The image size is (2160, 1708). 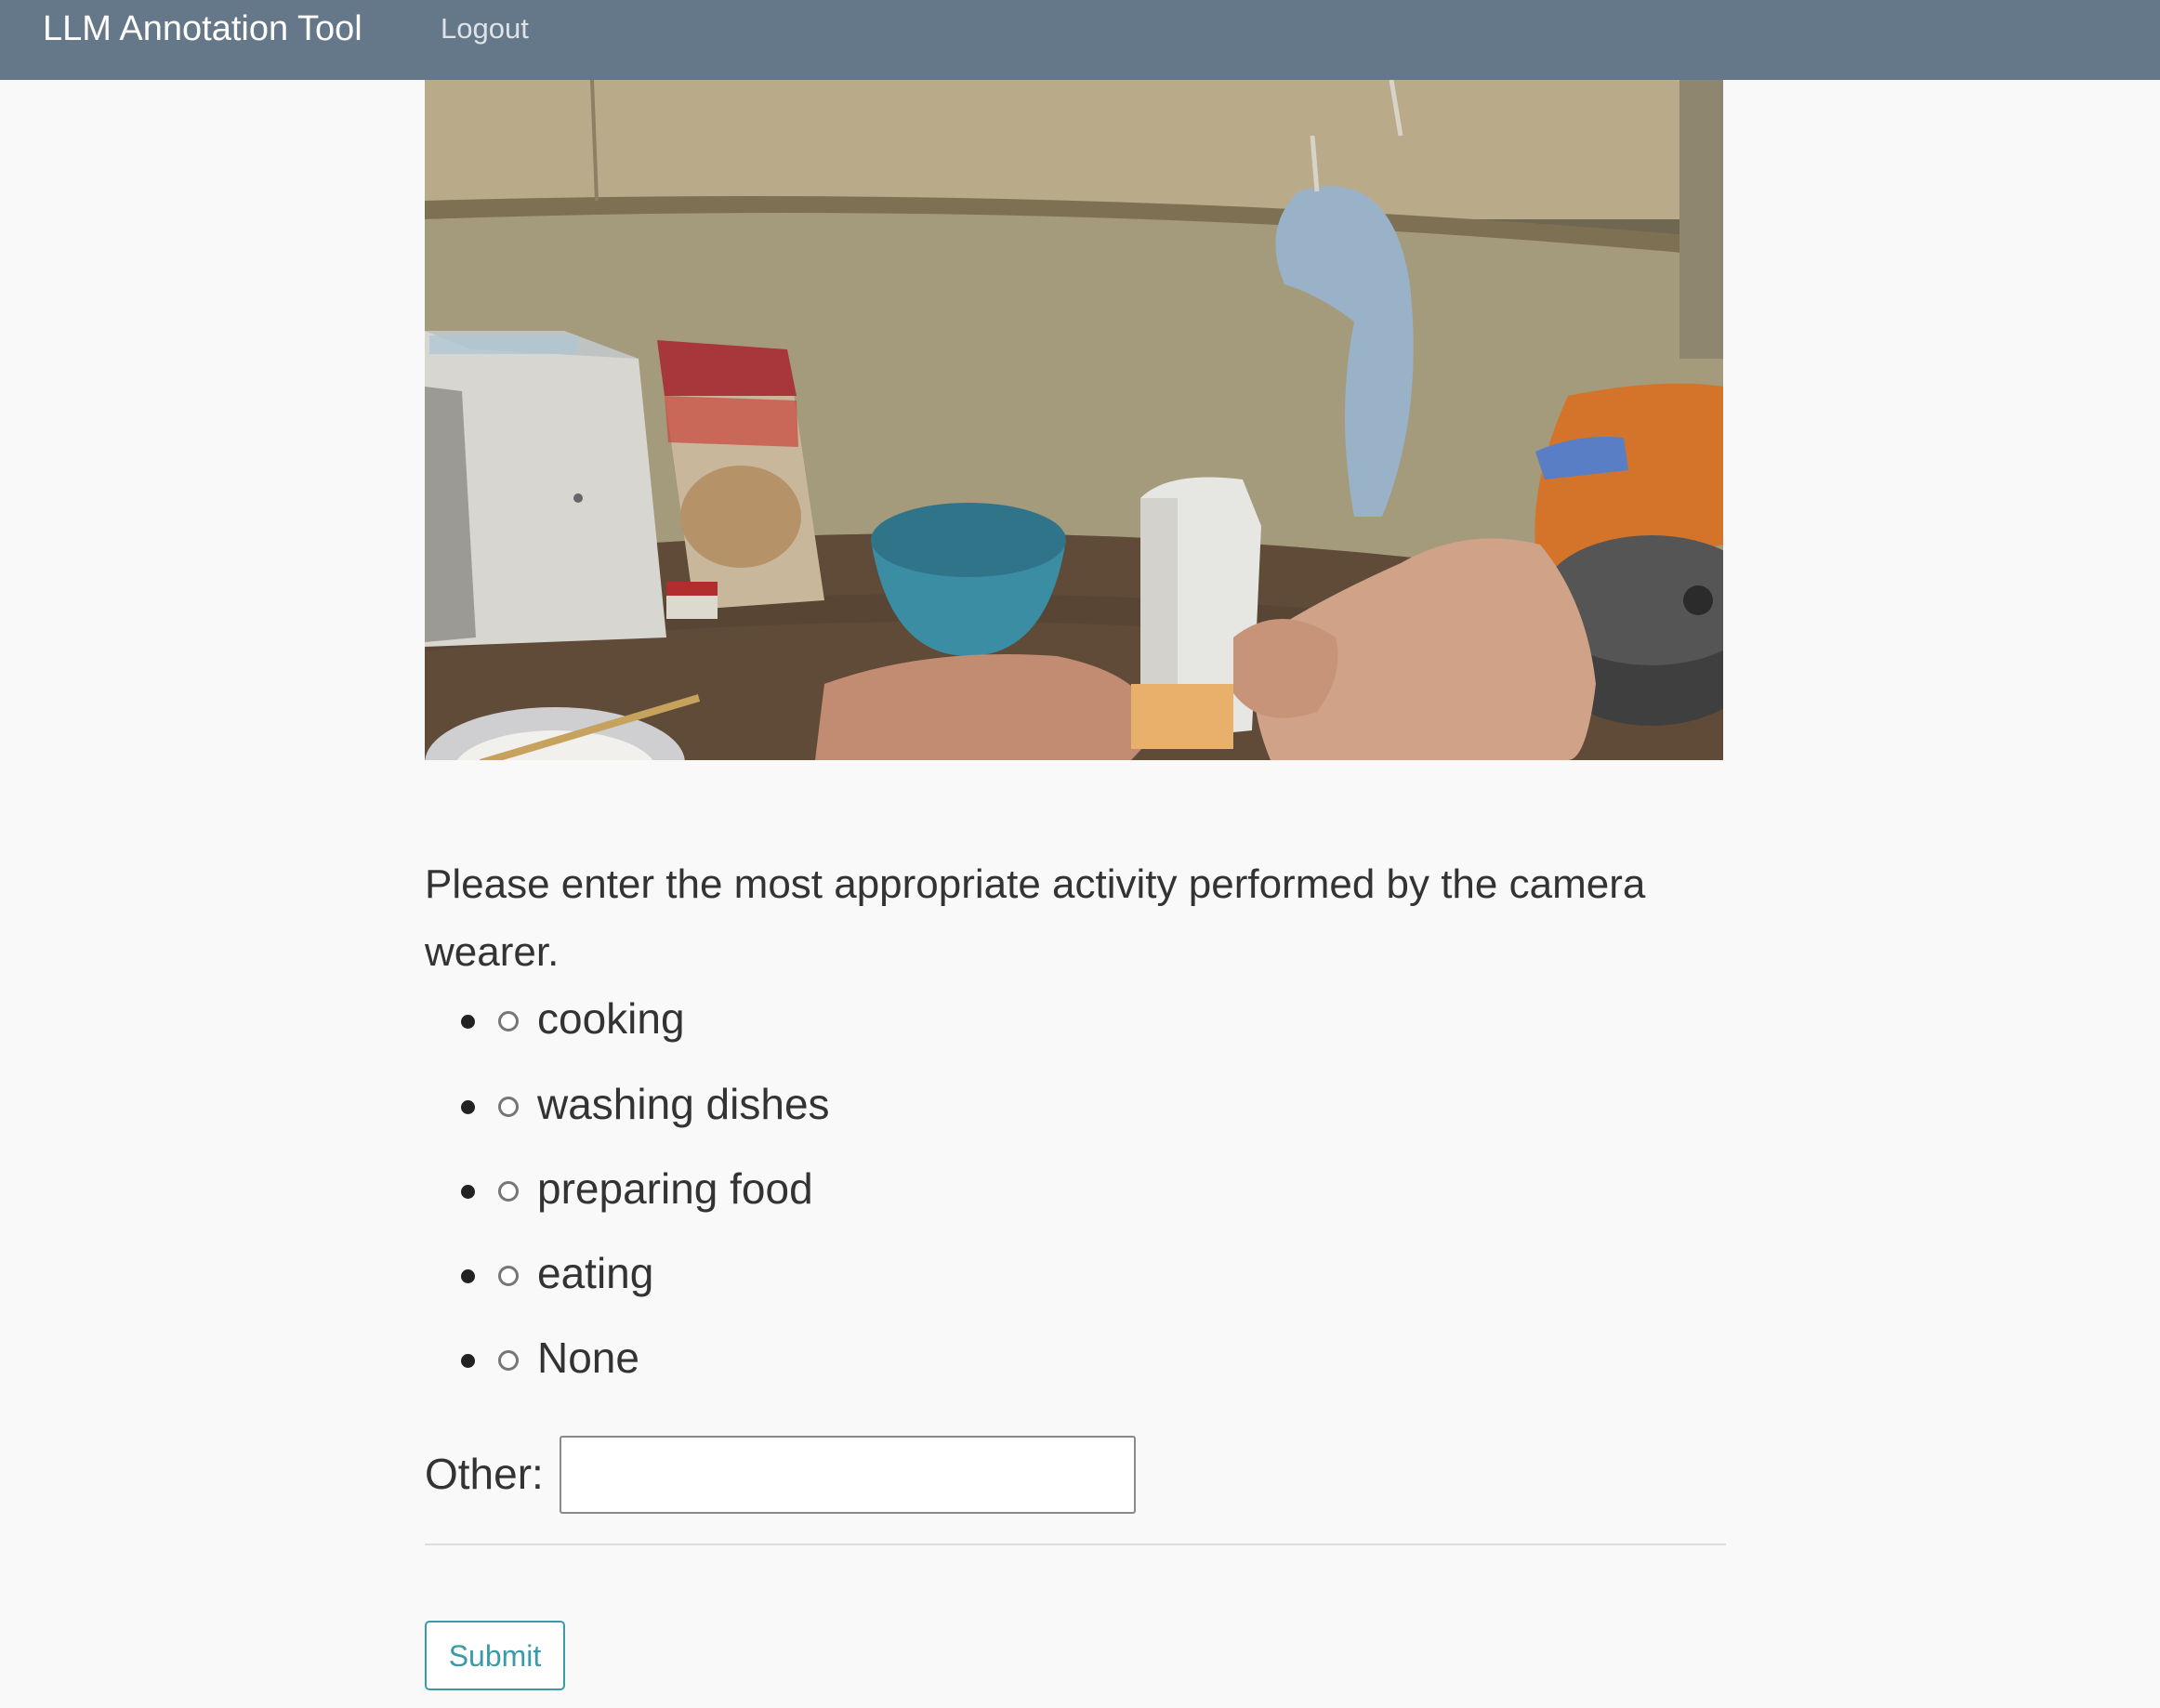 I want to click on option-washing-dishes: washing dishes, so click(x=889, y=1104).